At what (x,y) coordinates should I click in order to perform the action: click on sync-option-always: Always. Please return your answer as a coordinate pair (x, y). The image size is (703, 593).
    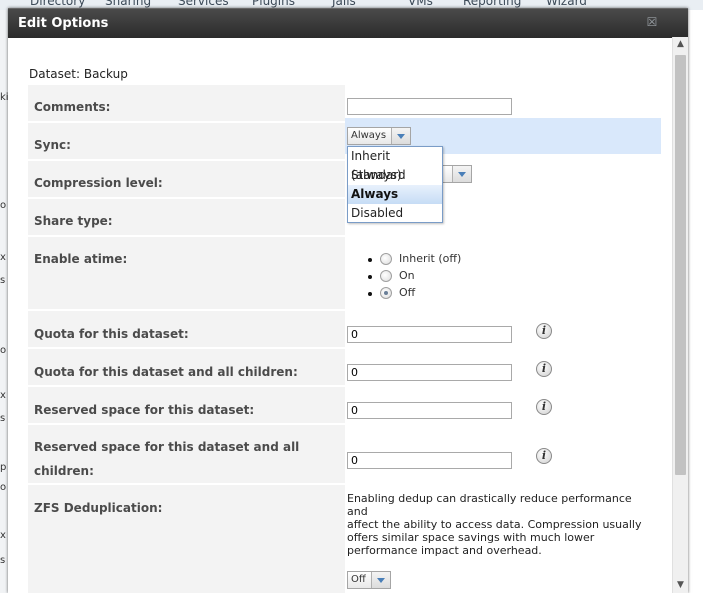
    Looking at the image, I should click on (395, 194).